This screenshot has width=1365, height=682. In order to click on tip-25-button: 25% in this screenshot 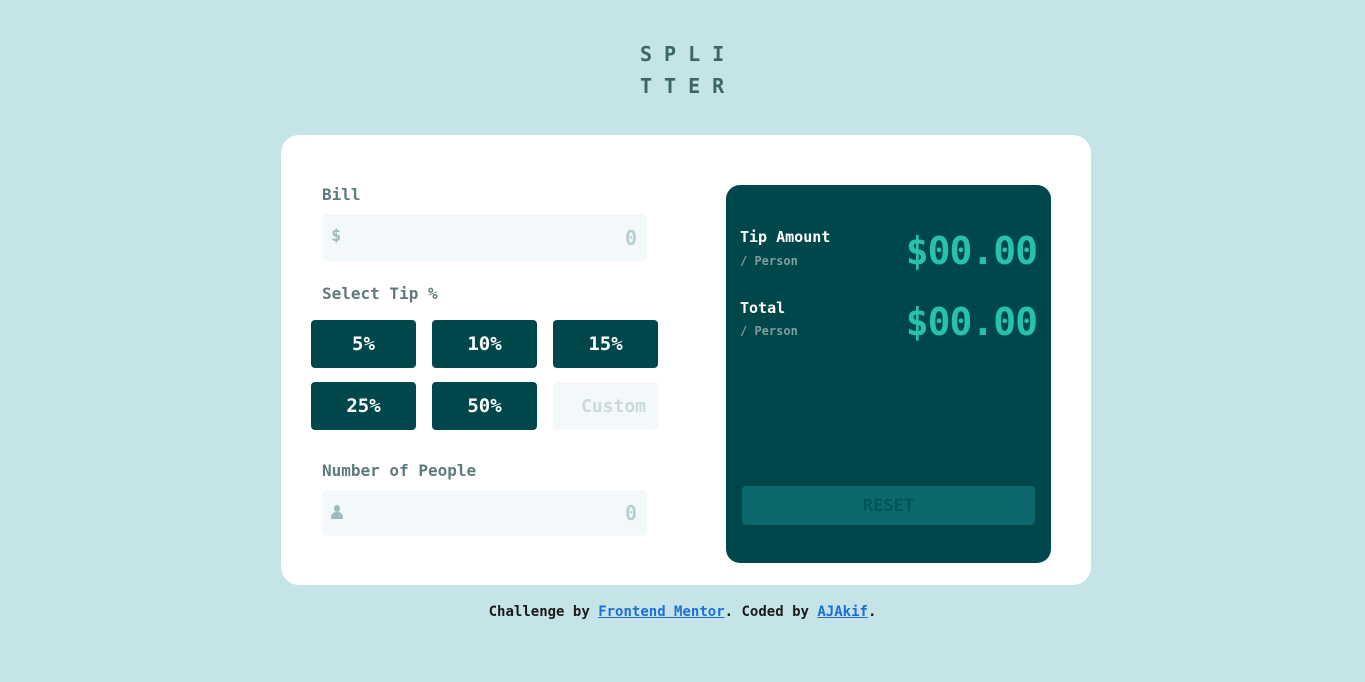, I will do `click(363, 406)`.